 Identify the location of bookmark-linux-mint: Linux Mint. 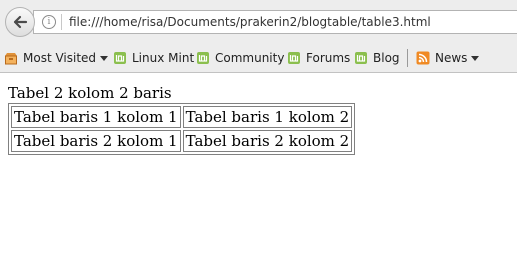
(153, 58).